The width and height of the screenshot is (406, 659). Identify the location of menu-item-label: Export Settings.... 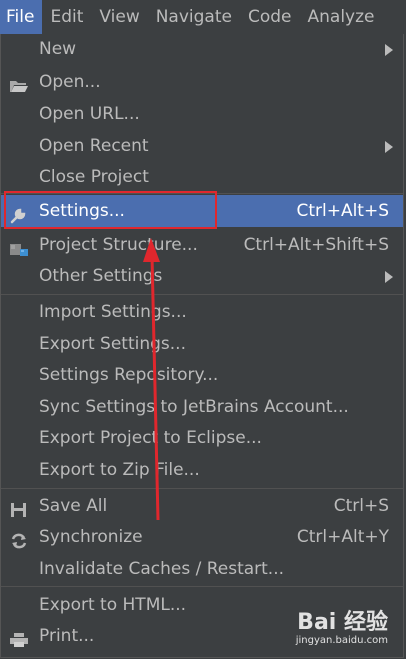
(112, 344).